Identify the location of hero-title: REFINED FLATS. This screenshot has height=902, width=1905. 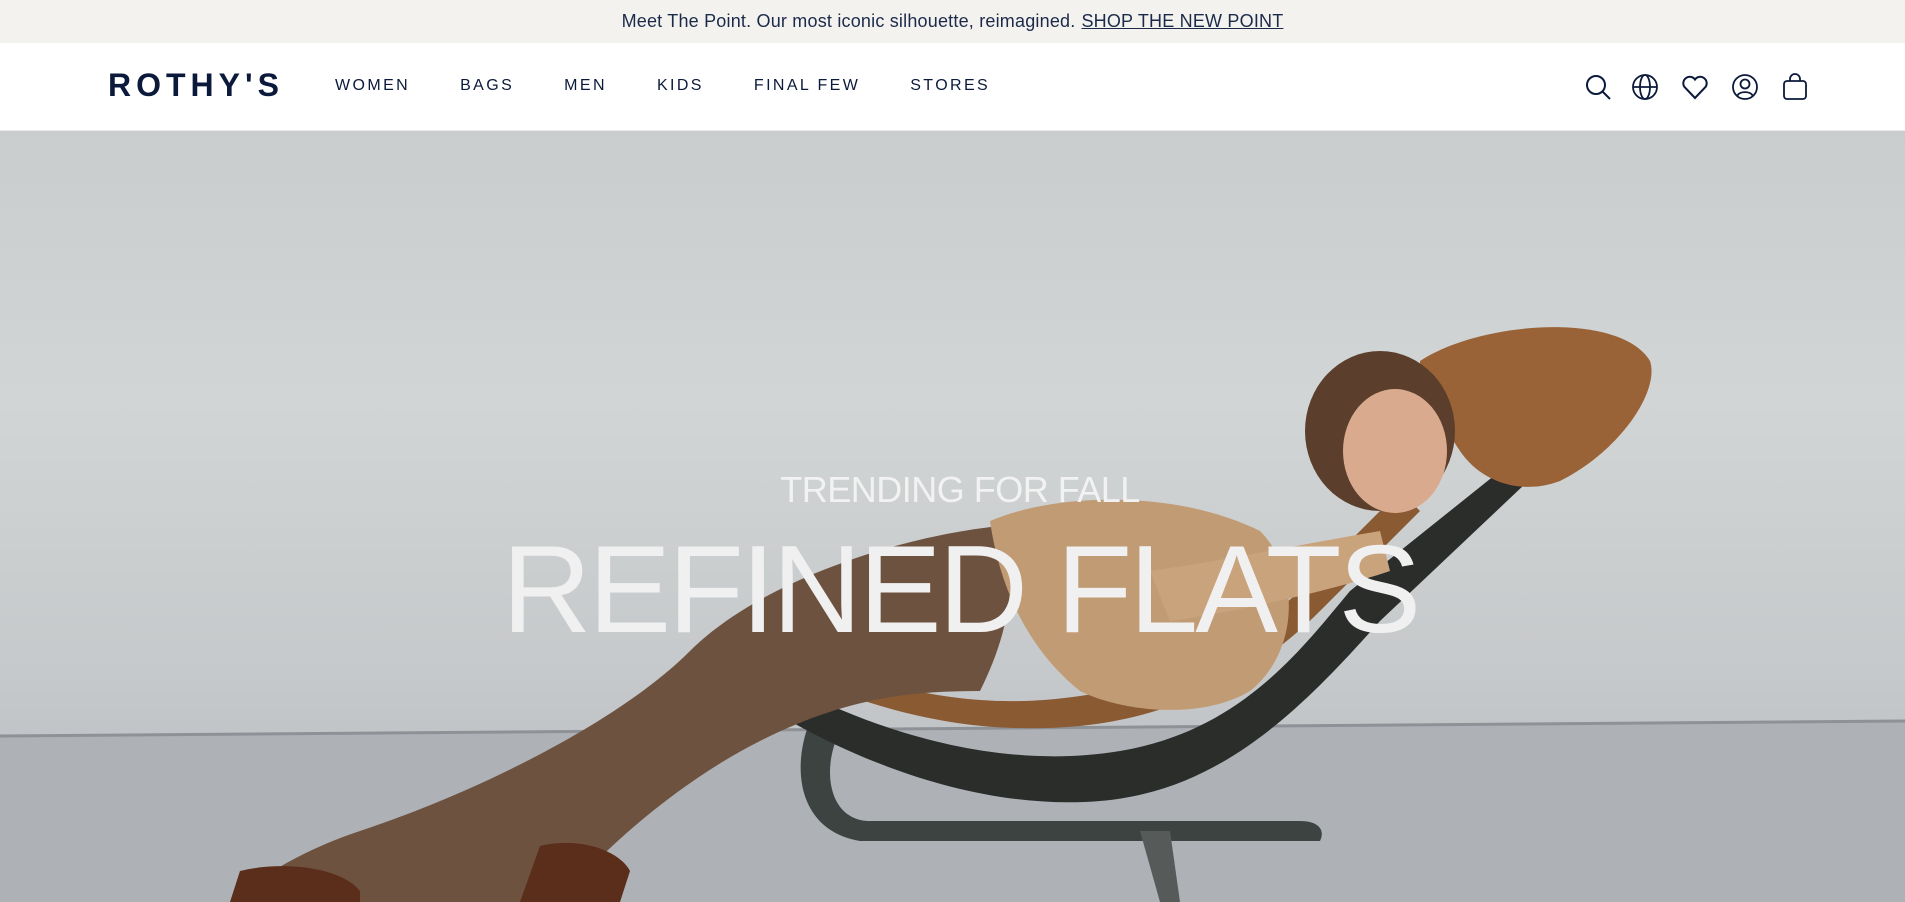
(961, 590).